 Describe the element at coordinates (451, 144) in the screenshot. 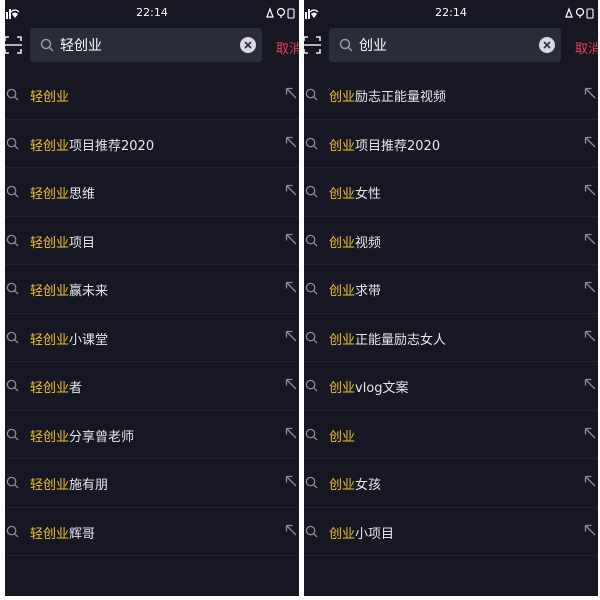

I see `suggestion-item: 创业项目推荐2020` at that location.